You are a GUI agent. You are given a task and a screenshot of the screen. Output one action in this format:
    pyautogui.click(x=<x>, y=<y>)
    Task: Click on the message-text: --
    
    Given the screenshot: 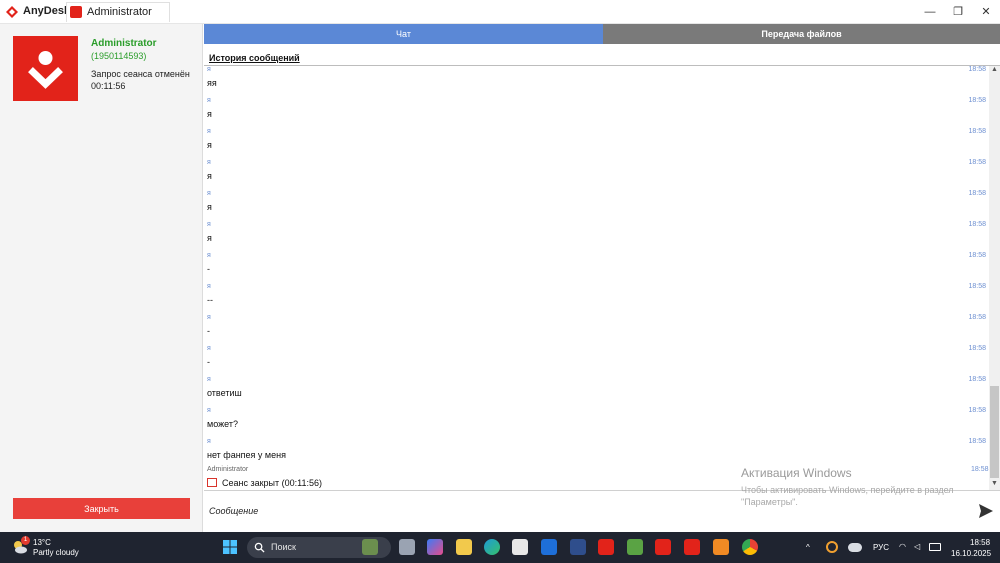 What is the action you would take?
    pyautogui.click(x=210, y=300)
    